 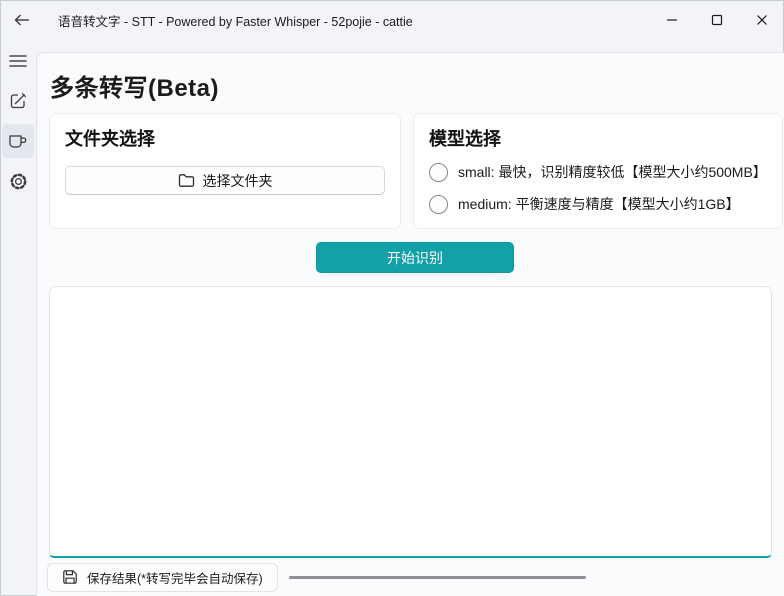 I want to click on folder-section-title: 文件夹选择, so click(x=110, y=139).